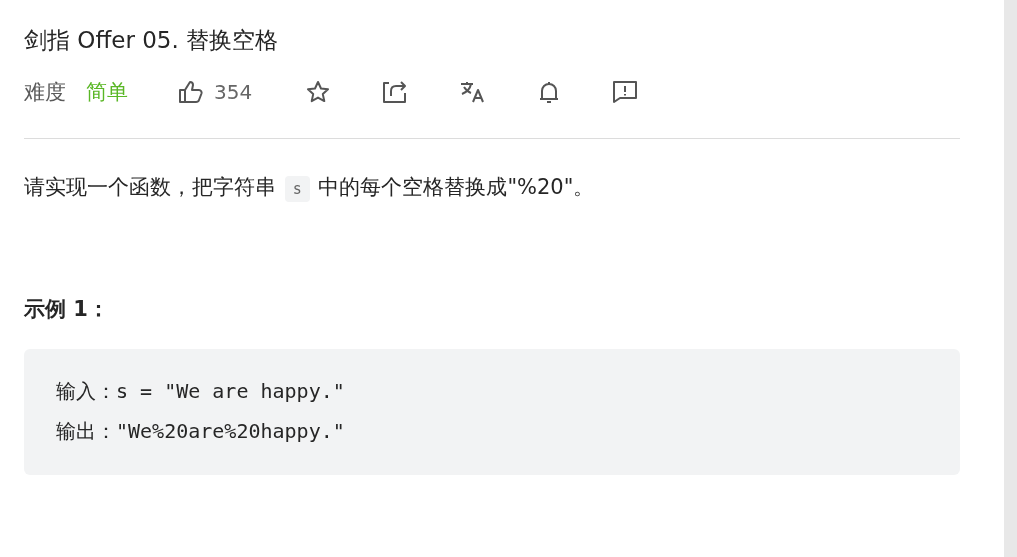  Describe the element at coordinates (201, 391) in the screenshot. I see `code-line: 输入：s = "We are happy."` at that location.